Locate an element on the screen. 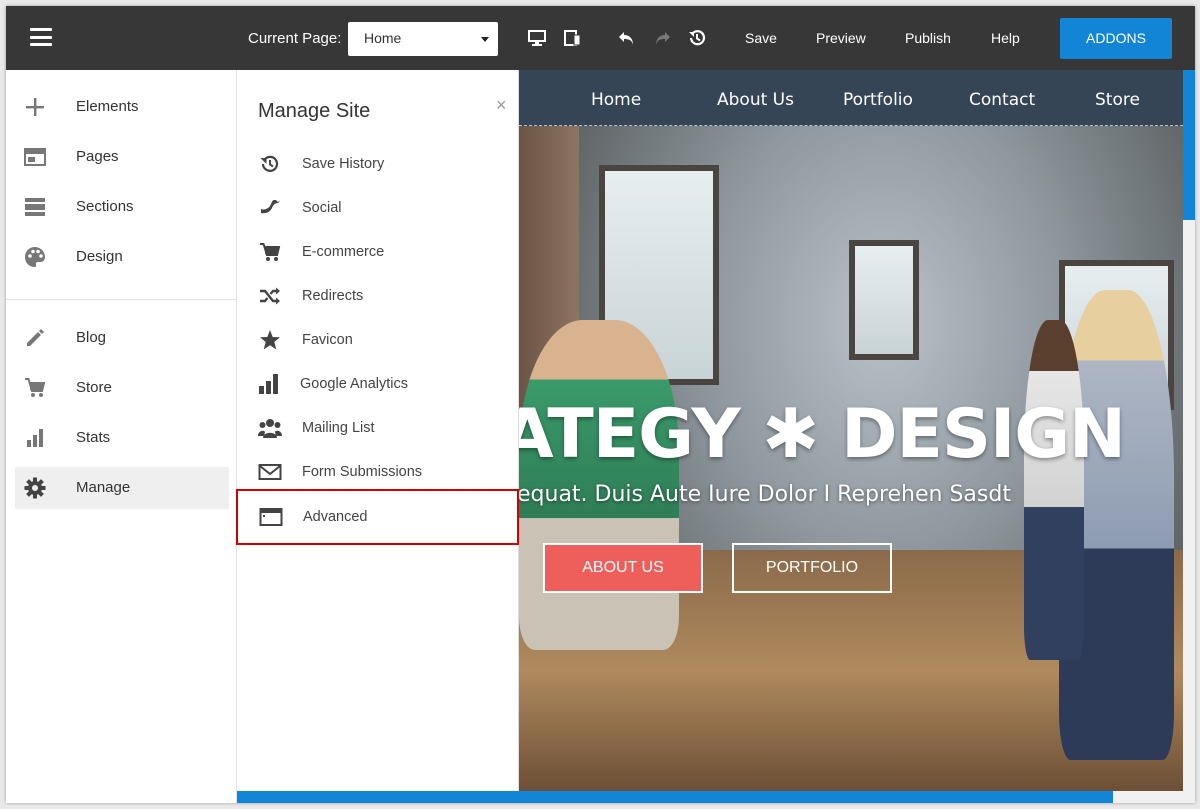 Image resolution: width=1200 pixels, height=809 pixels. horizontal-scrollbar-thumb is located at coordinates (675, 797).